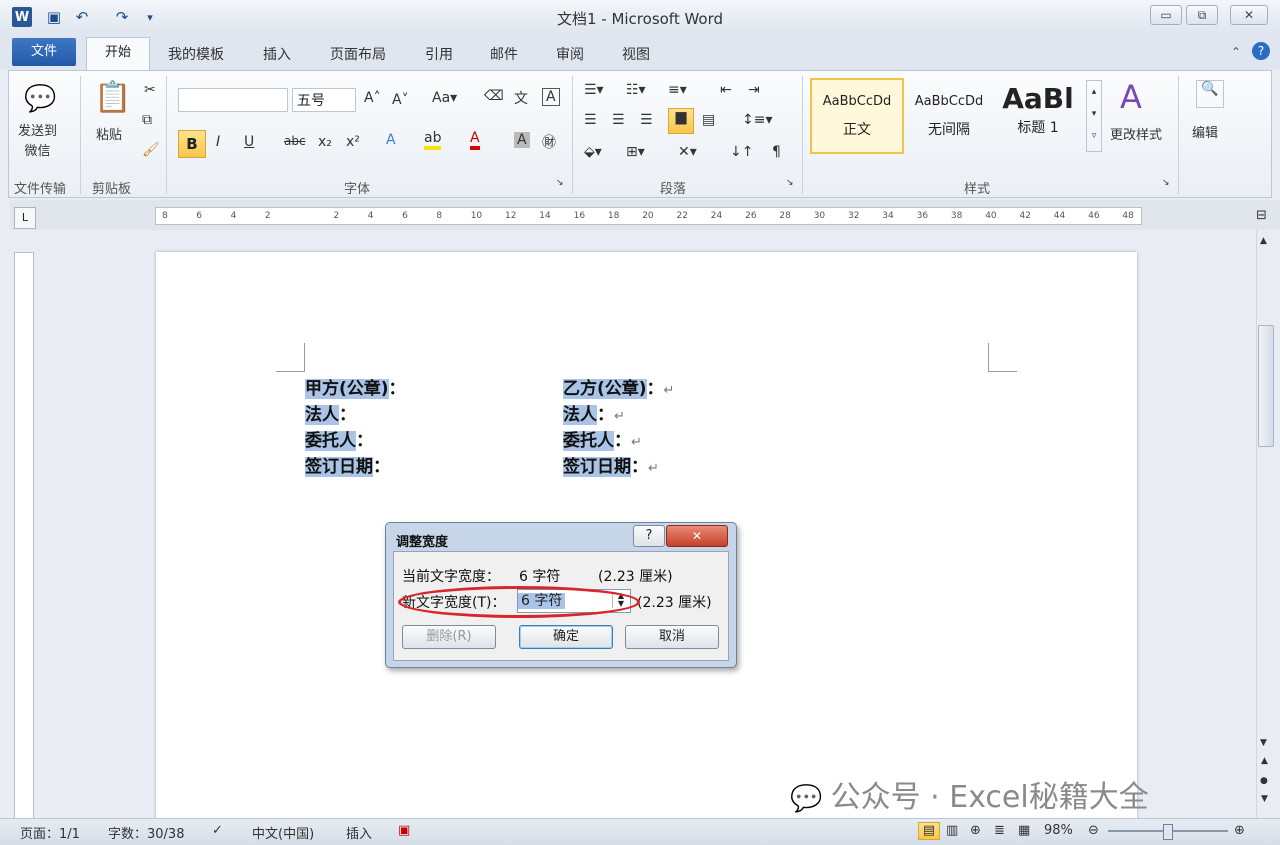 The height and width of the screenshot is (845, 1280). Describe the element at coordinates (151, 150) in the screenshot. I see `format-painter-icon: 🖌` at that location.